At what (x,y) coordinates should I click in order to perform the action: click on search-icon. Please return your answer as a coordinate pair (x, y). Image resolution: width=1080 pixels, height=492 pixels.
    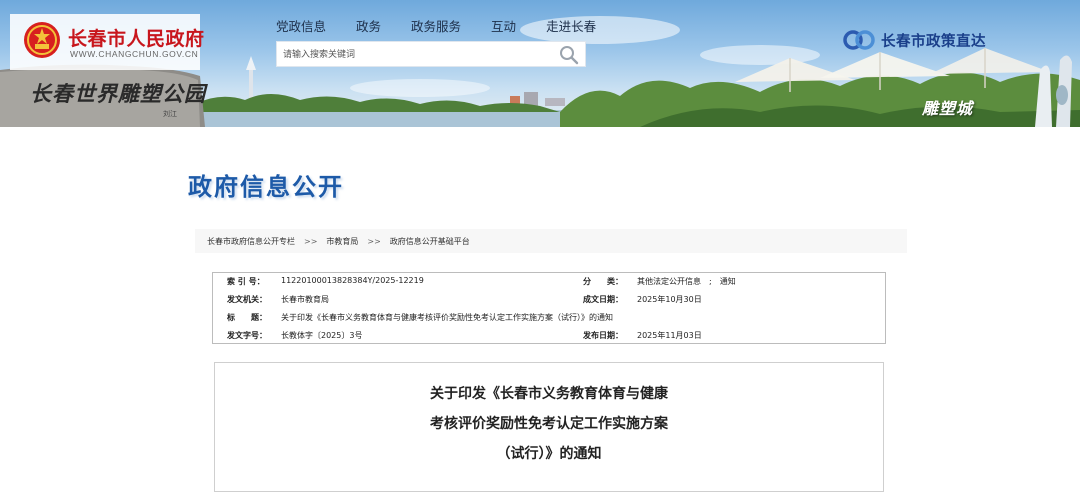
    Looking at the image, I should click on (569, 55).